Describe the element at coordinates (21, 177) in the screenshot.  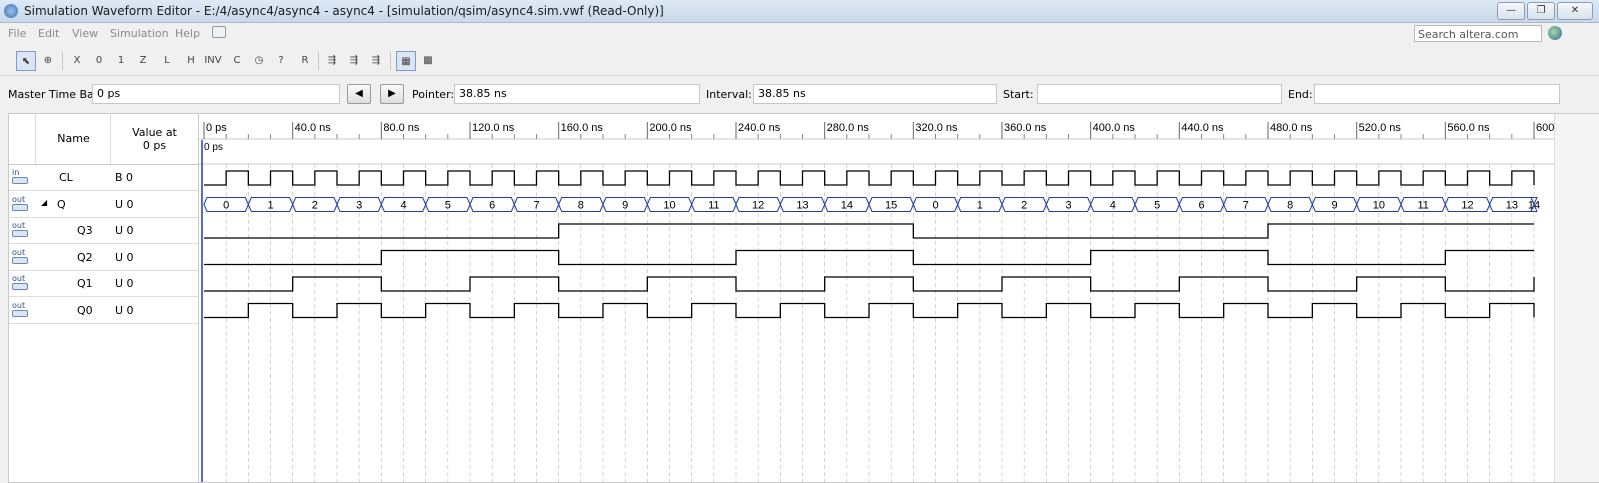
I see `input-pin-icon: in` at that location.